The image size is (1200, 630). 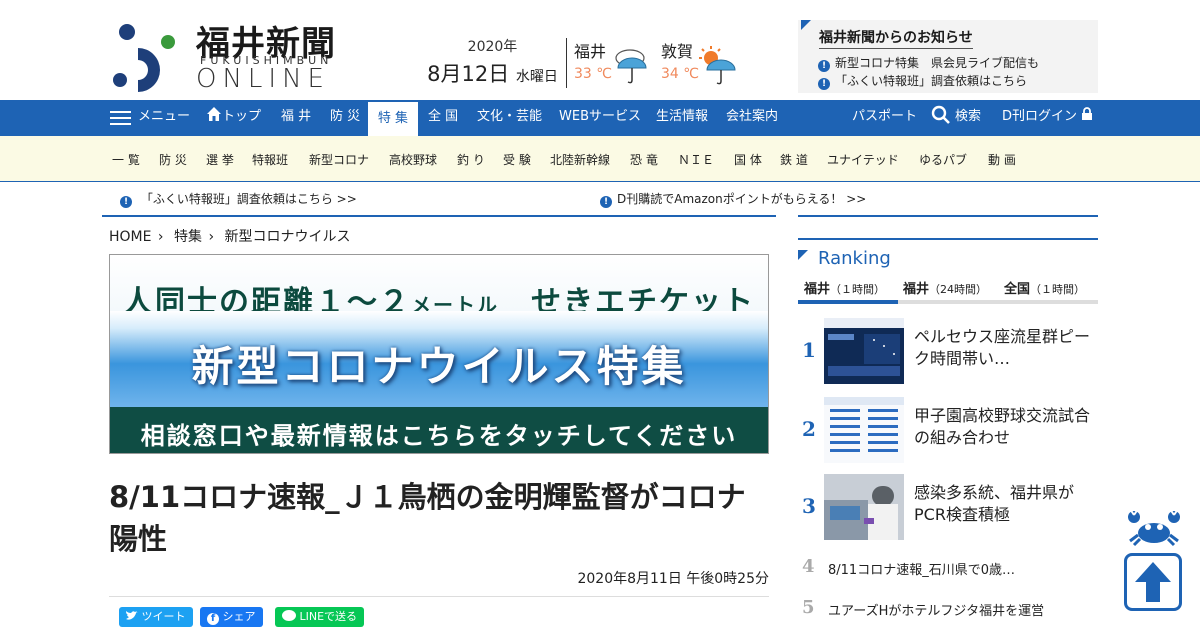 I want to click on ranking-number: 3, so click(x=809, y=506).